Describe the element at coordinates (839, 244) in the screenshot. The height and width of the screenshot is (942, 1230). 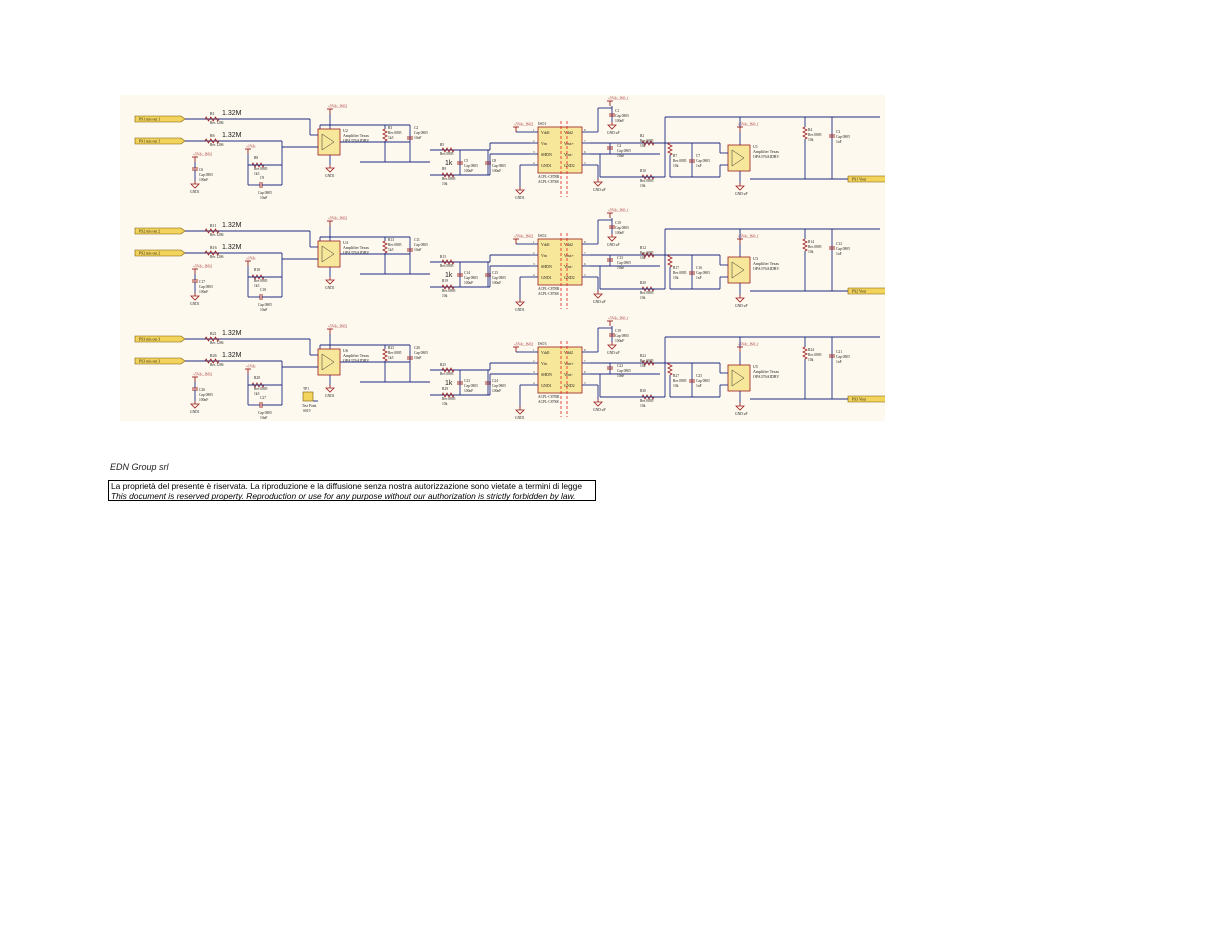
I see `capacitor-ref: C12` at that location.